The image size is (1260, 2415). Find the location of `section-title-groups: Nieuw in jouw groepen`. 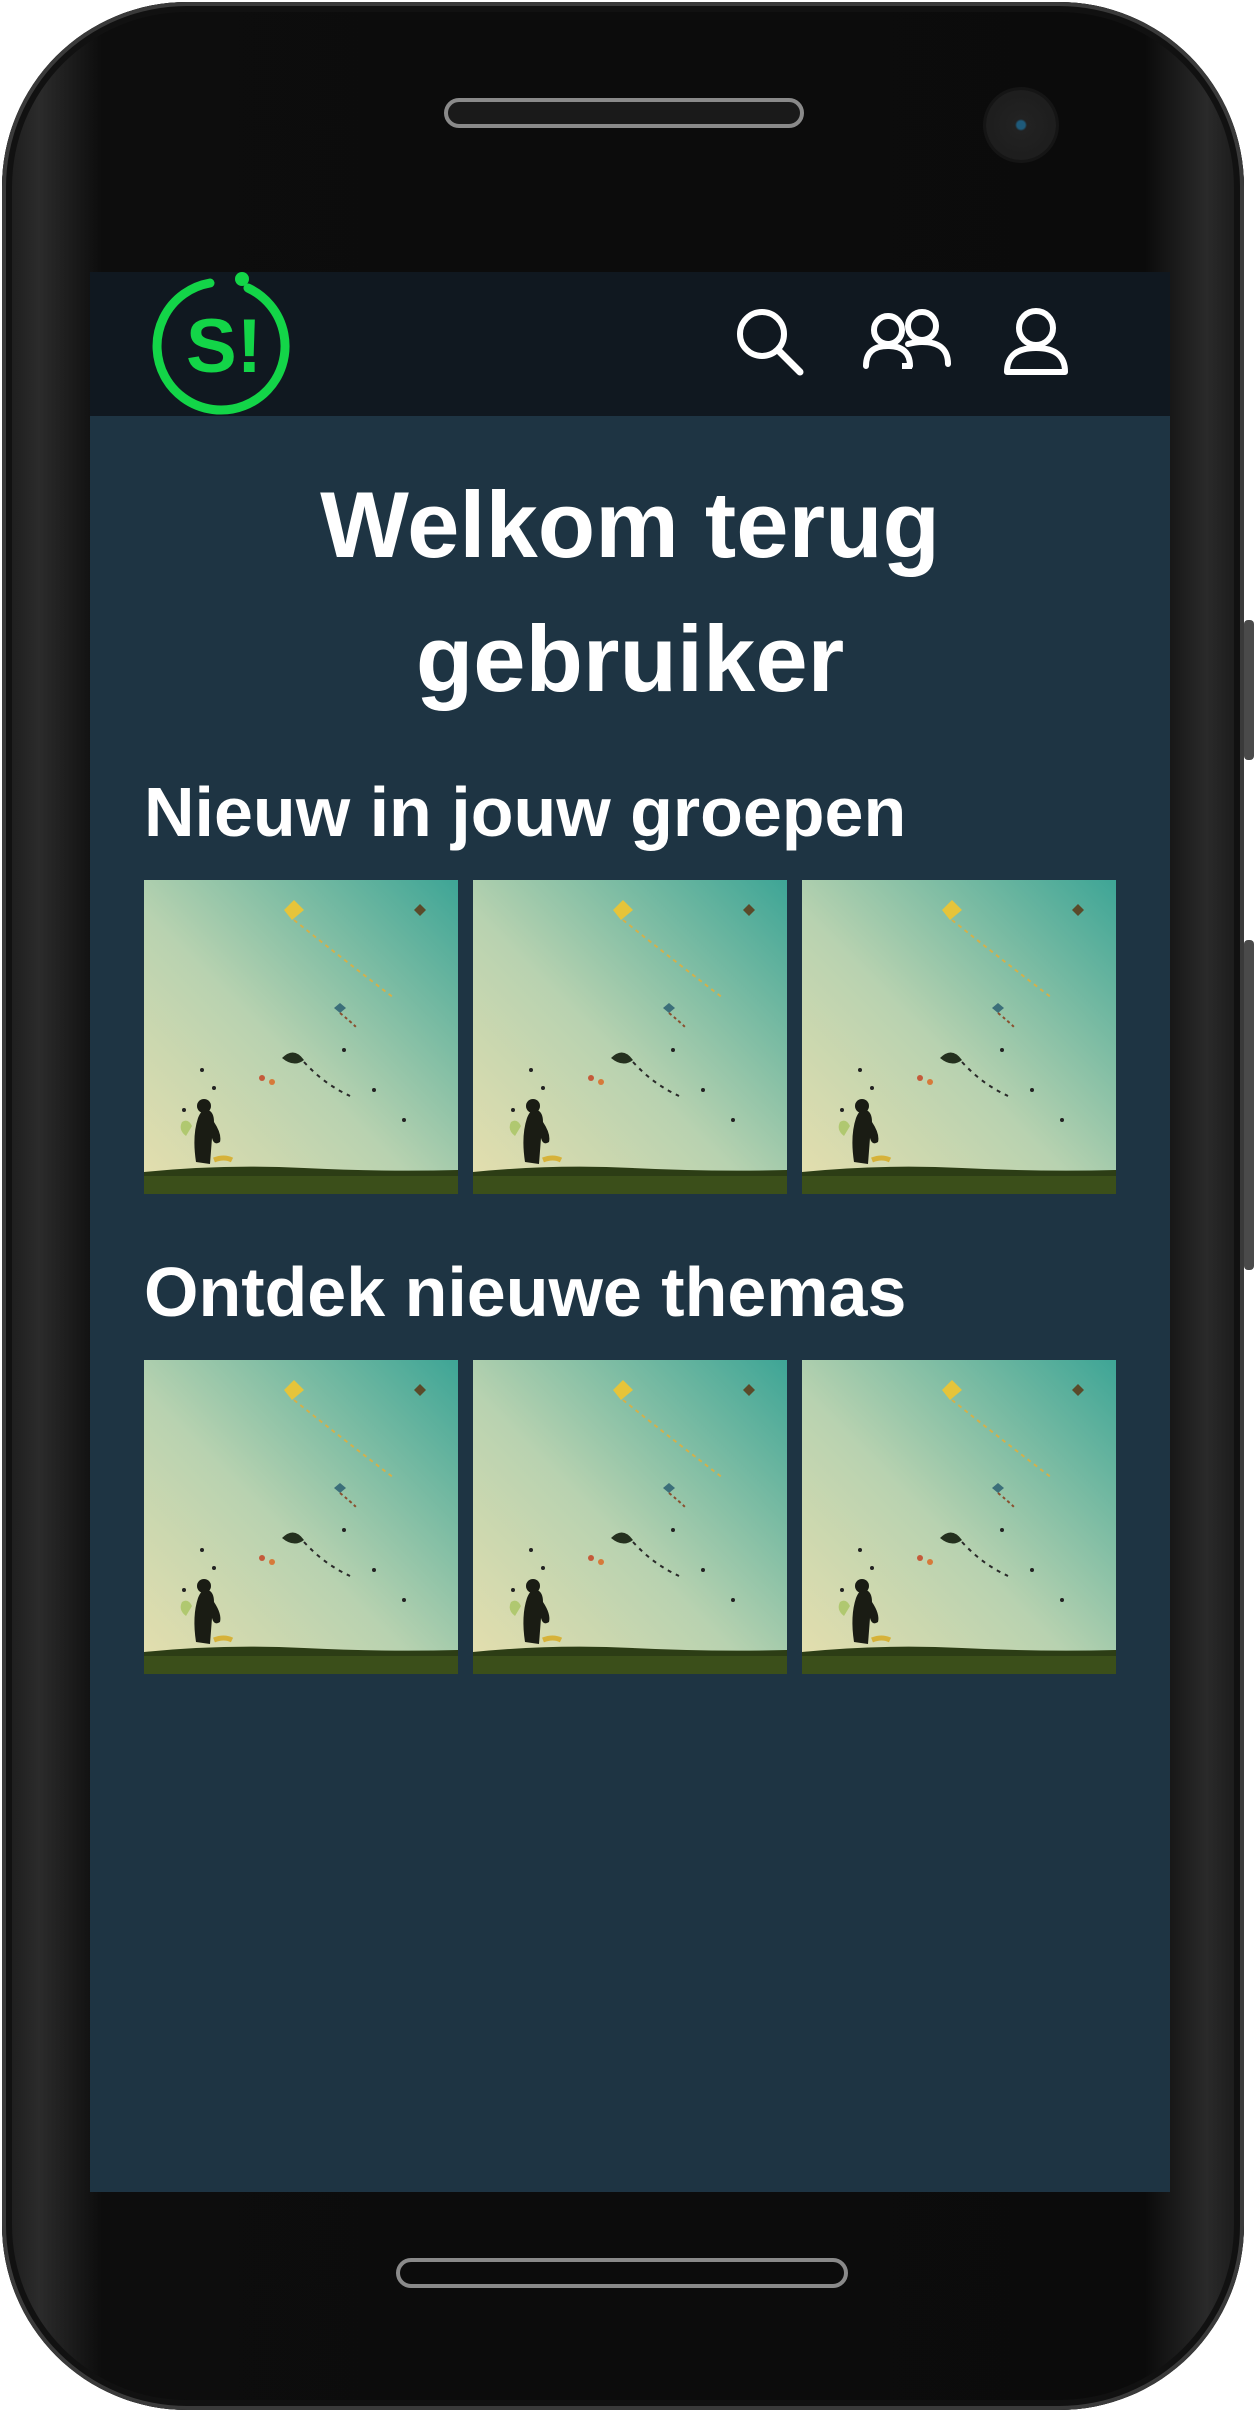

section-title-groups: Nieuw in jouw groepen is located at coordinates (525, 812).